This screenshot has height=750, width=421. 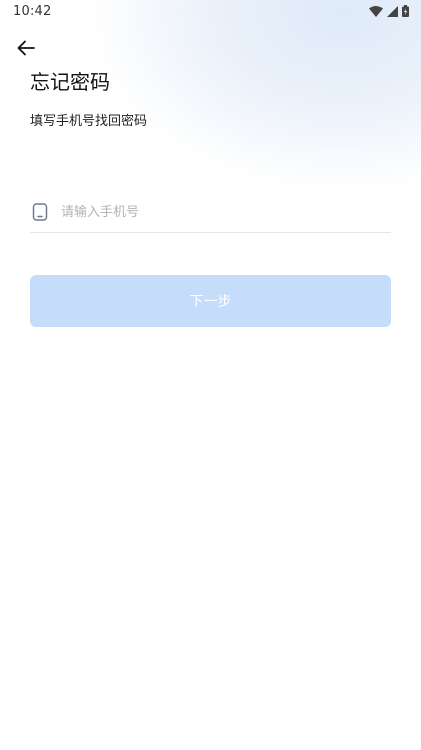 What do you see at coordinates (89, 121) in the screenshot?
I see `page-subtitle: 填写手机号找回密码` at bounding box center [89, 121].